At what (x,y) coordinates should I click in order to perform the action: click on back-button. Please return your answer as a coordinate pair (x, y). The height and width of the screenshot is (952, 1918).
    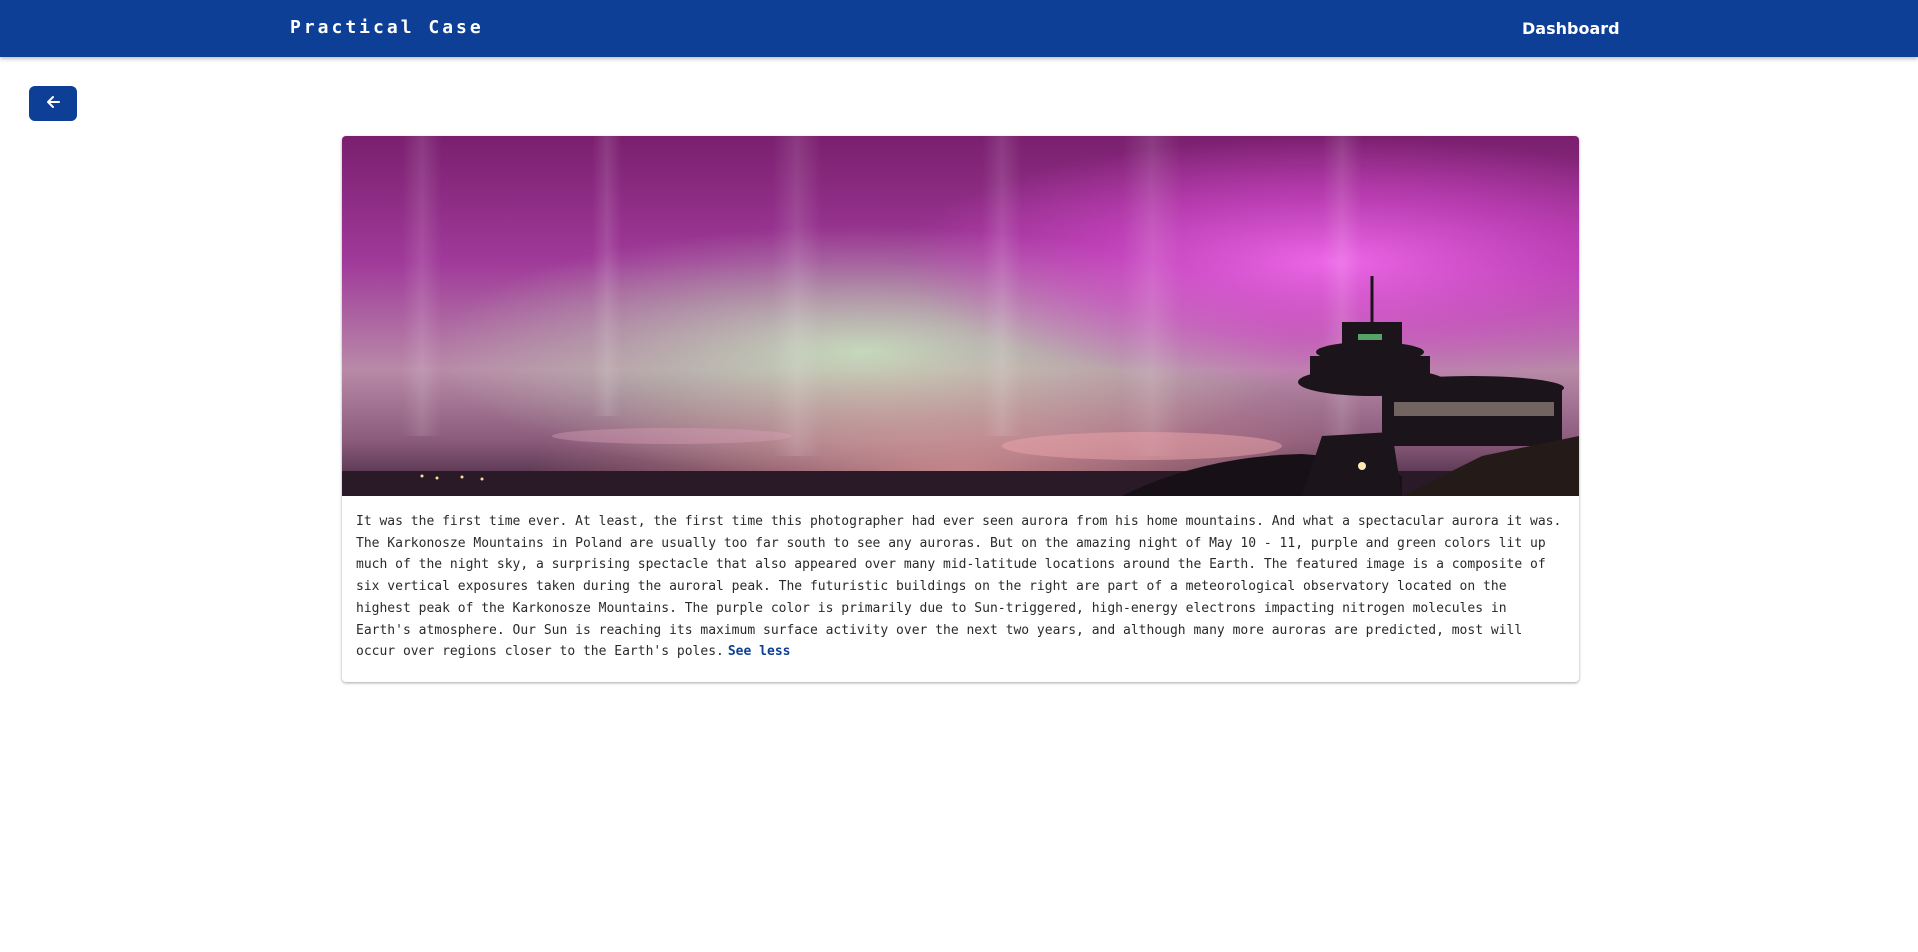
    Looking at the image, I should click on (53, 103).